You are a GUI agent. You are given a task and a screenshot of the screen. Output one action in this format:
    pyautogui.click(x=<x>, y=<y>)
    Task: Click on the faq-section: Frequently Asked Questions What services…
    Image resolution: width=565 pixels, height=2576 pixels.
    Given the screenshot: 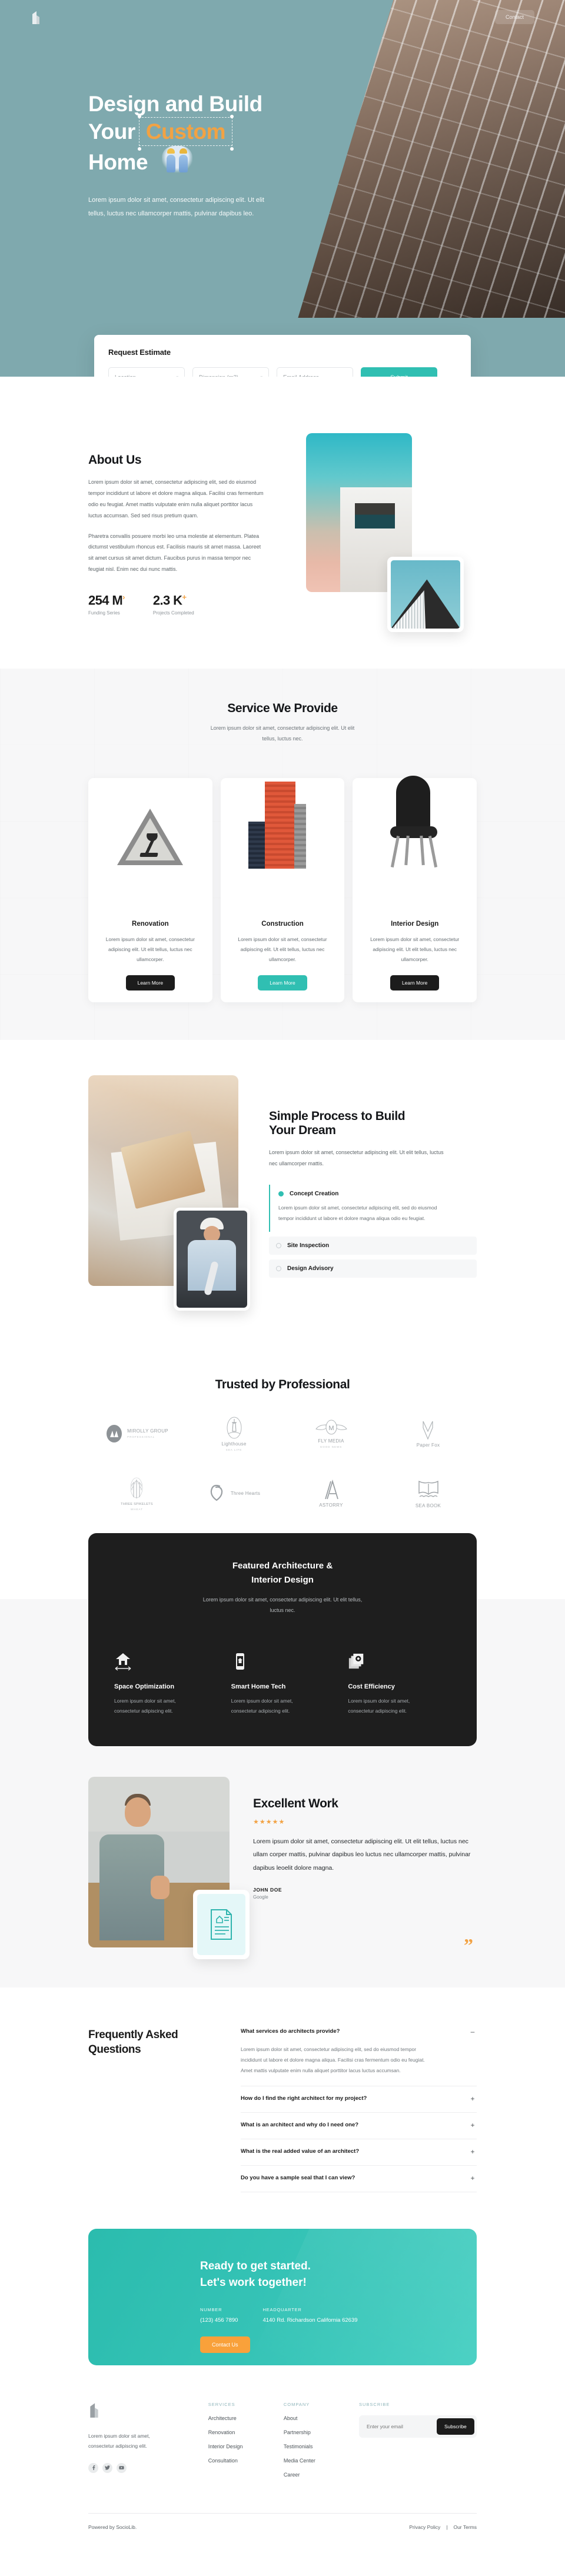 What is the action you would take?
    pyautogui.click(x=282, y=2105)
    